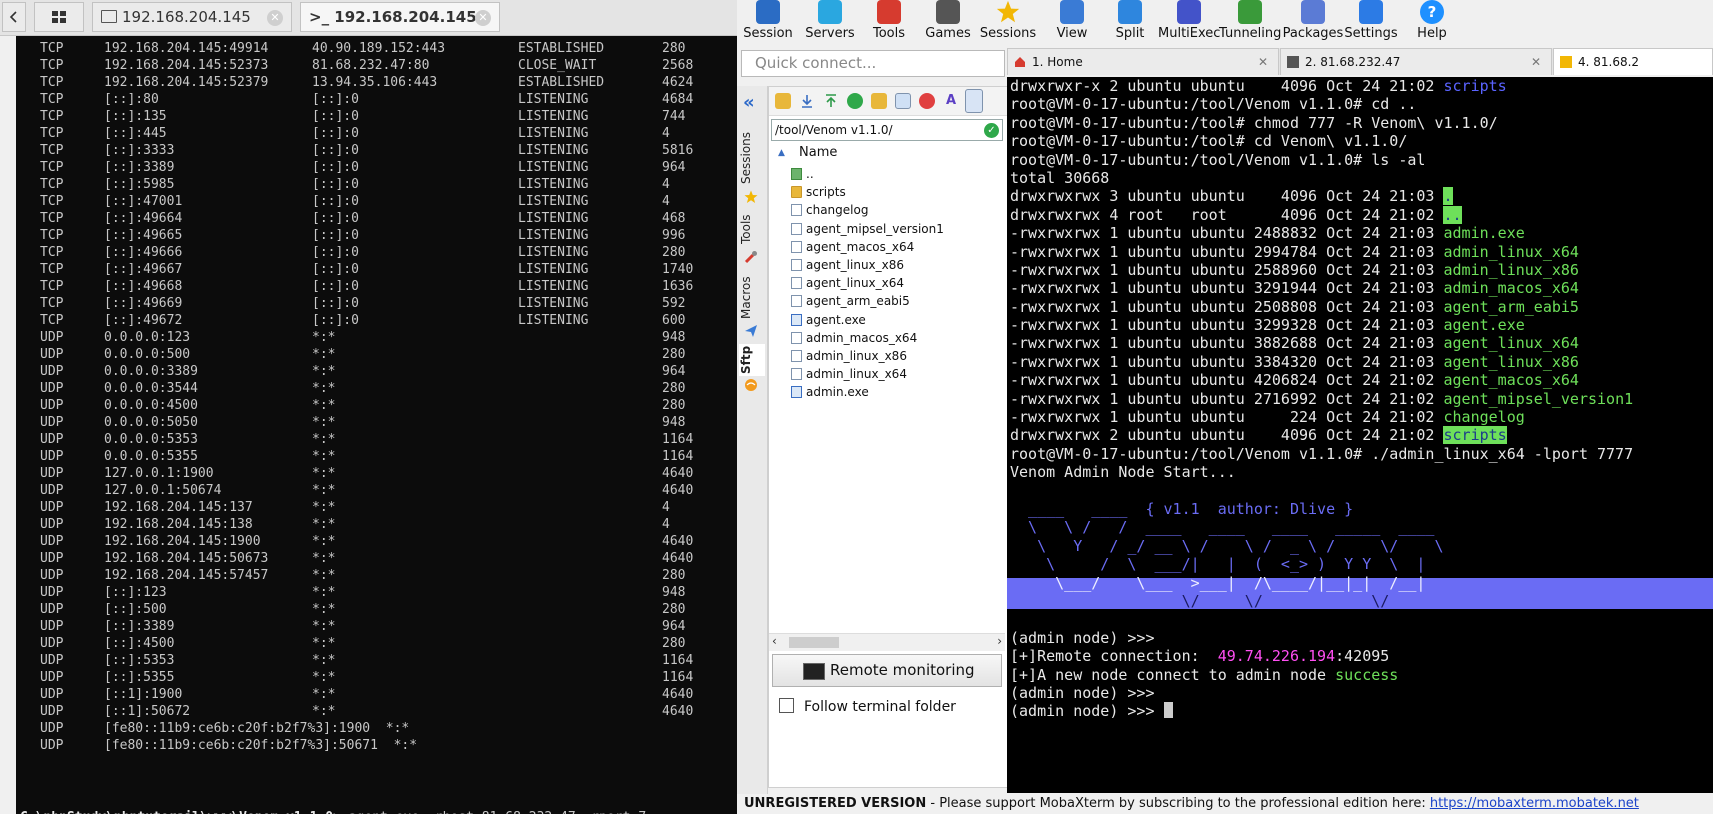 The height and width of the screenshot is (814, 1713). What do you see at coordinates (887, 247) in the screenshot?
I see `file-list-item: agent_macos_x64` at bounding box center [887, 247].